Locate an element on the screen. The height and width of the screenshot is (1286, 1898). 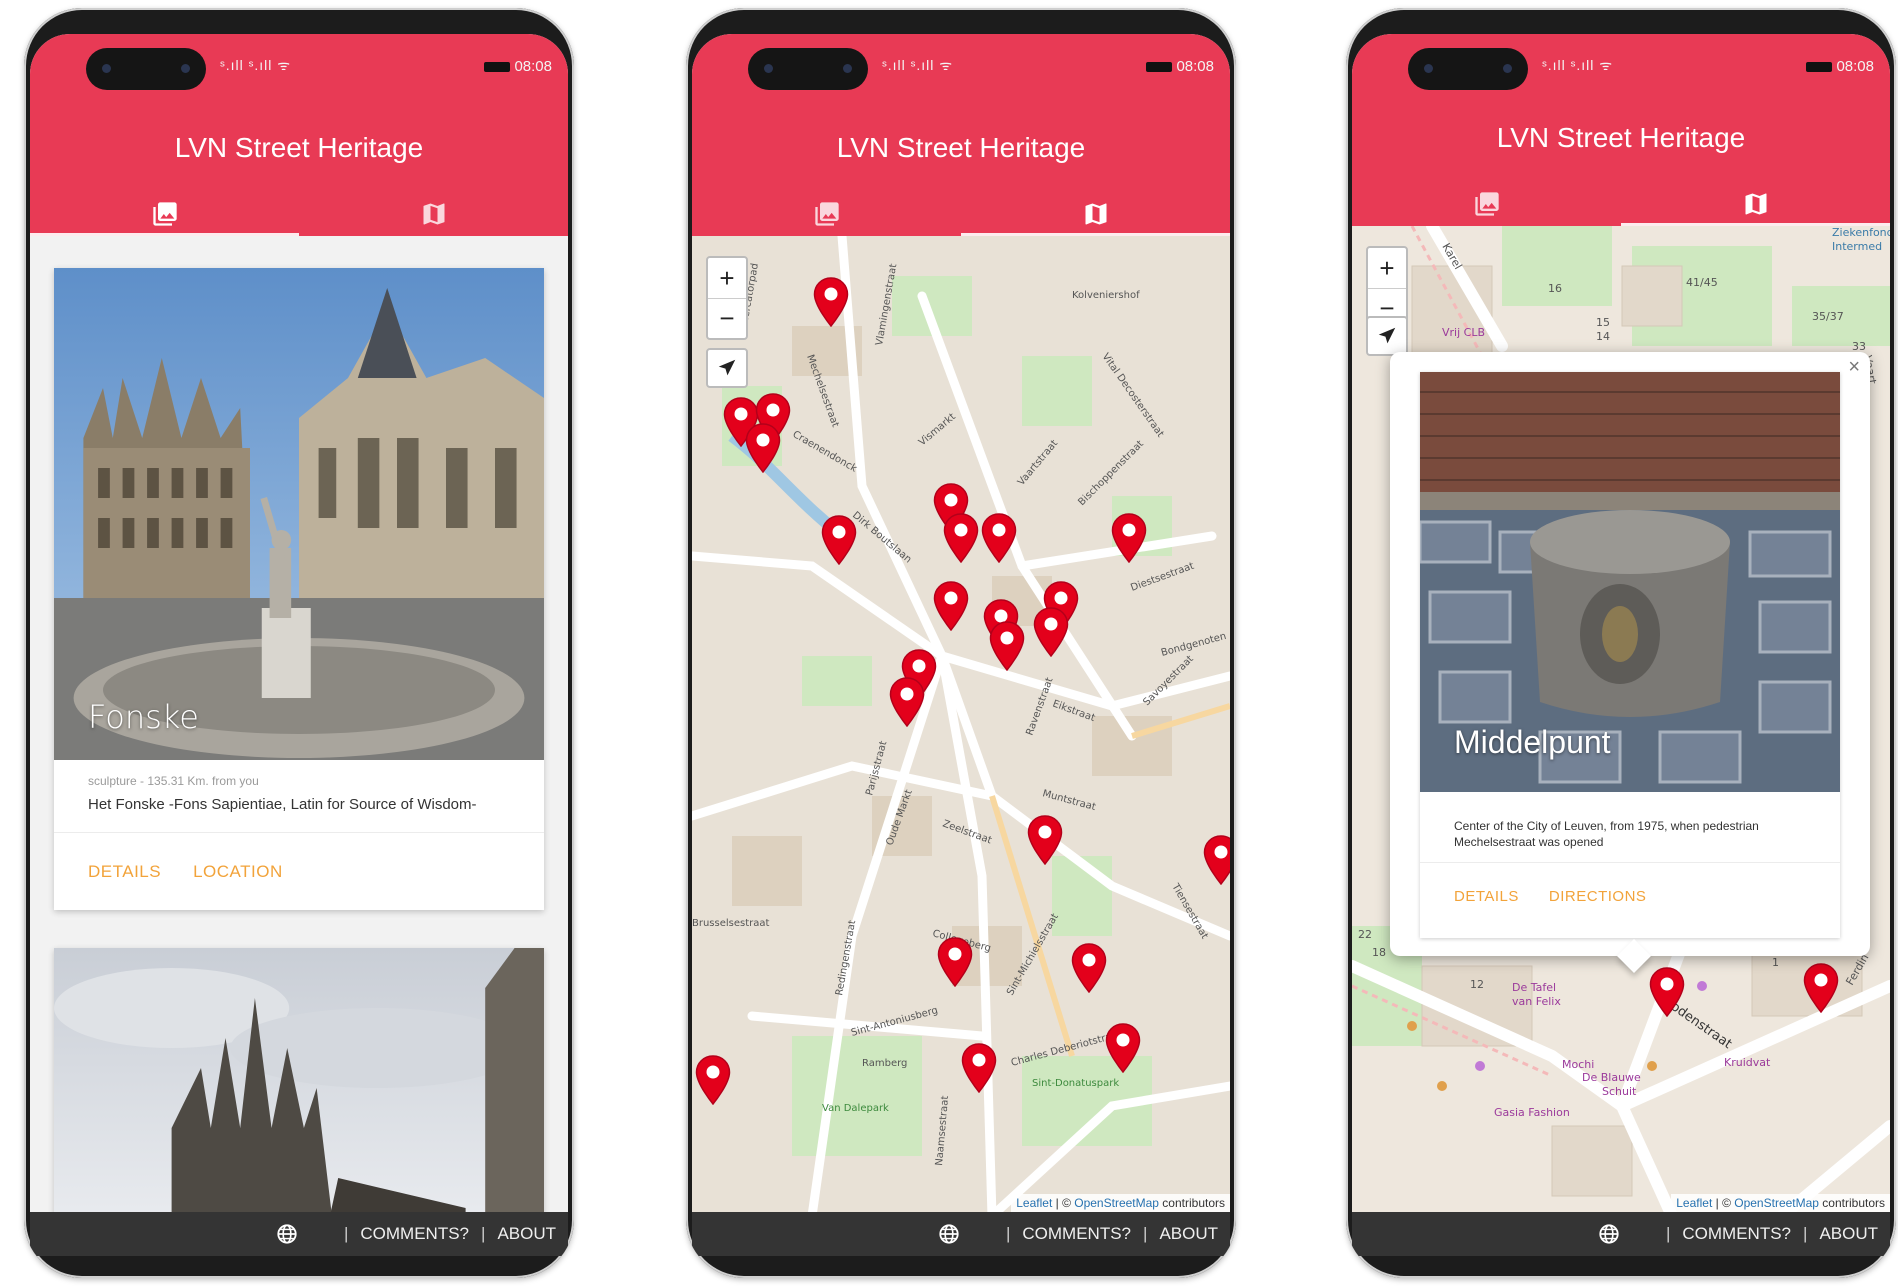
status-time: 08:08 is located at coordinates (1855, 66).